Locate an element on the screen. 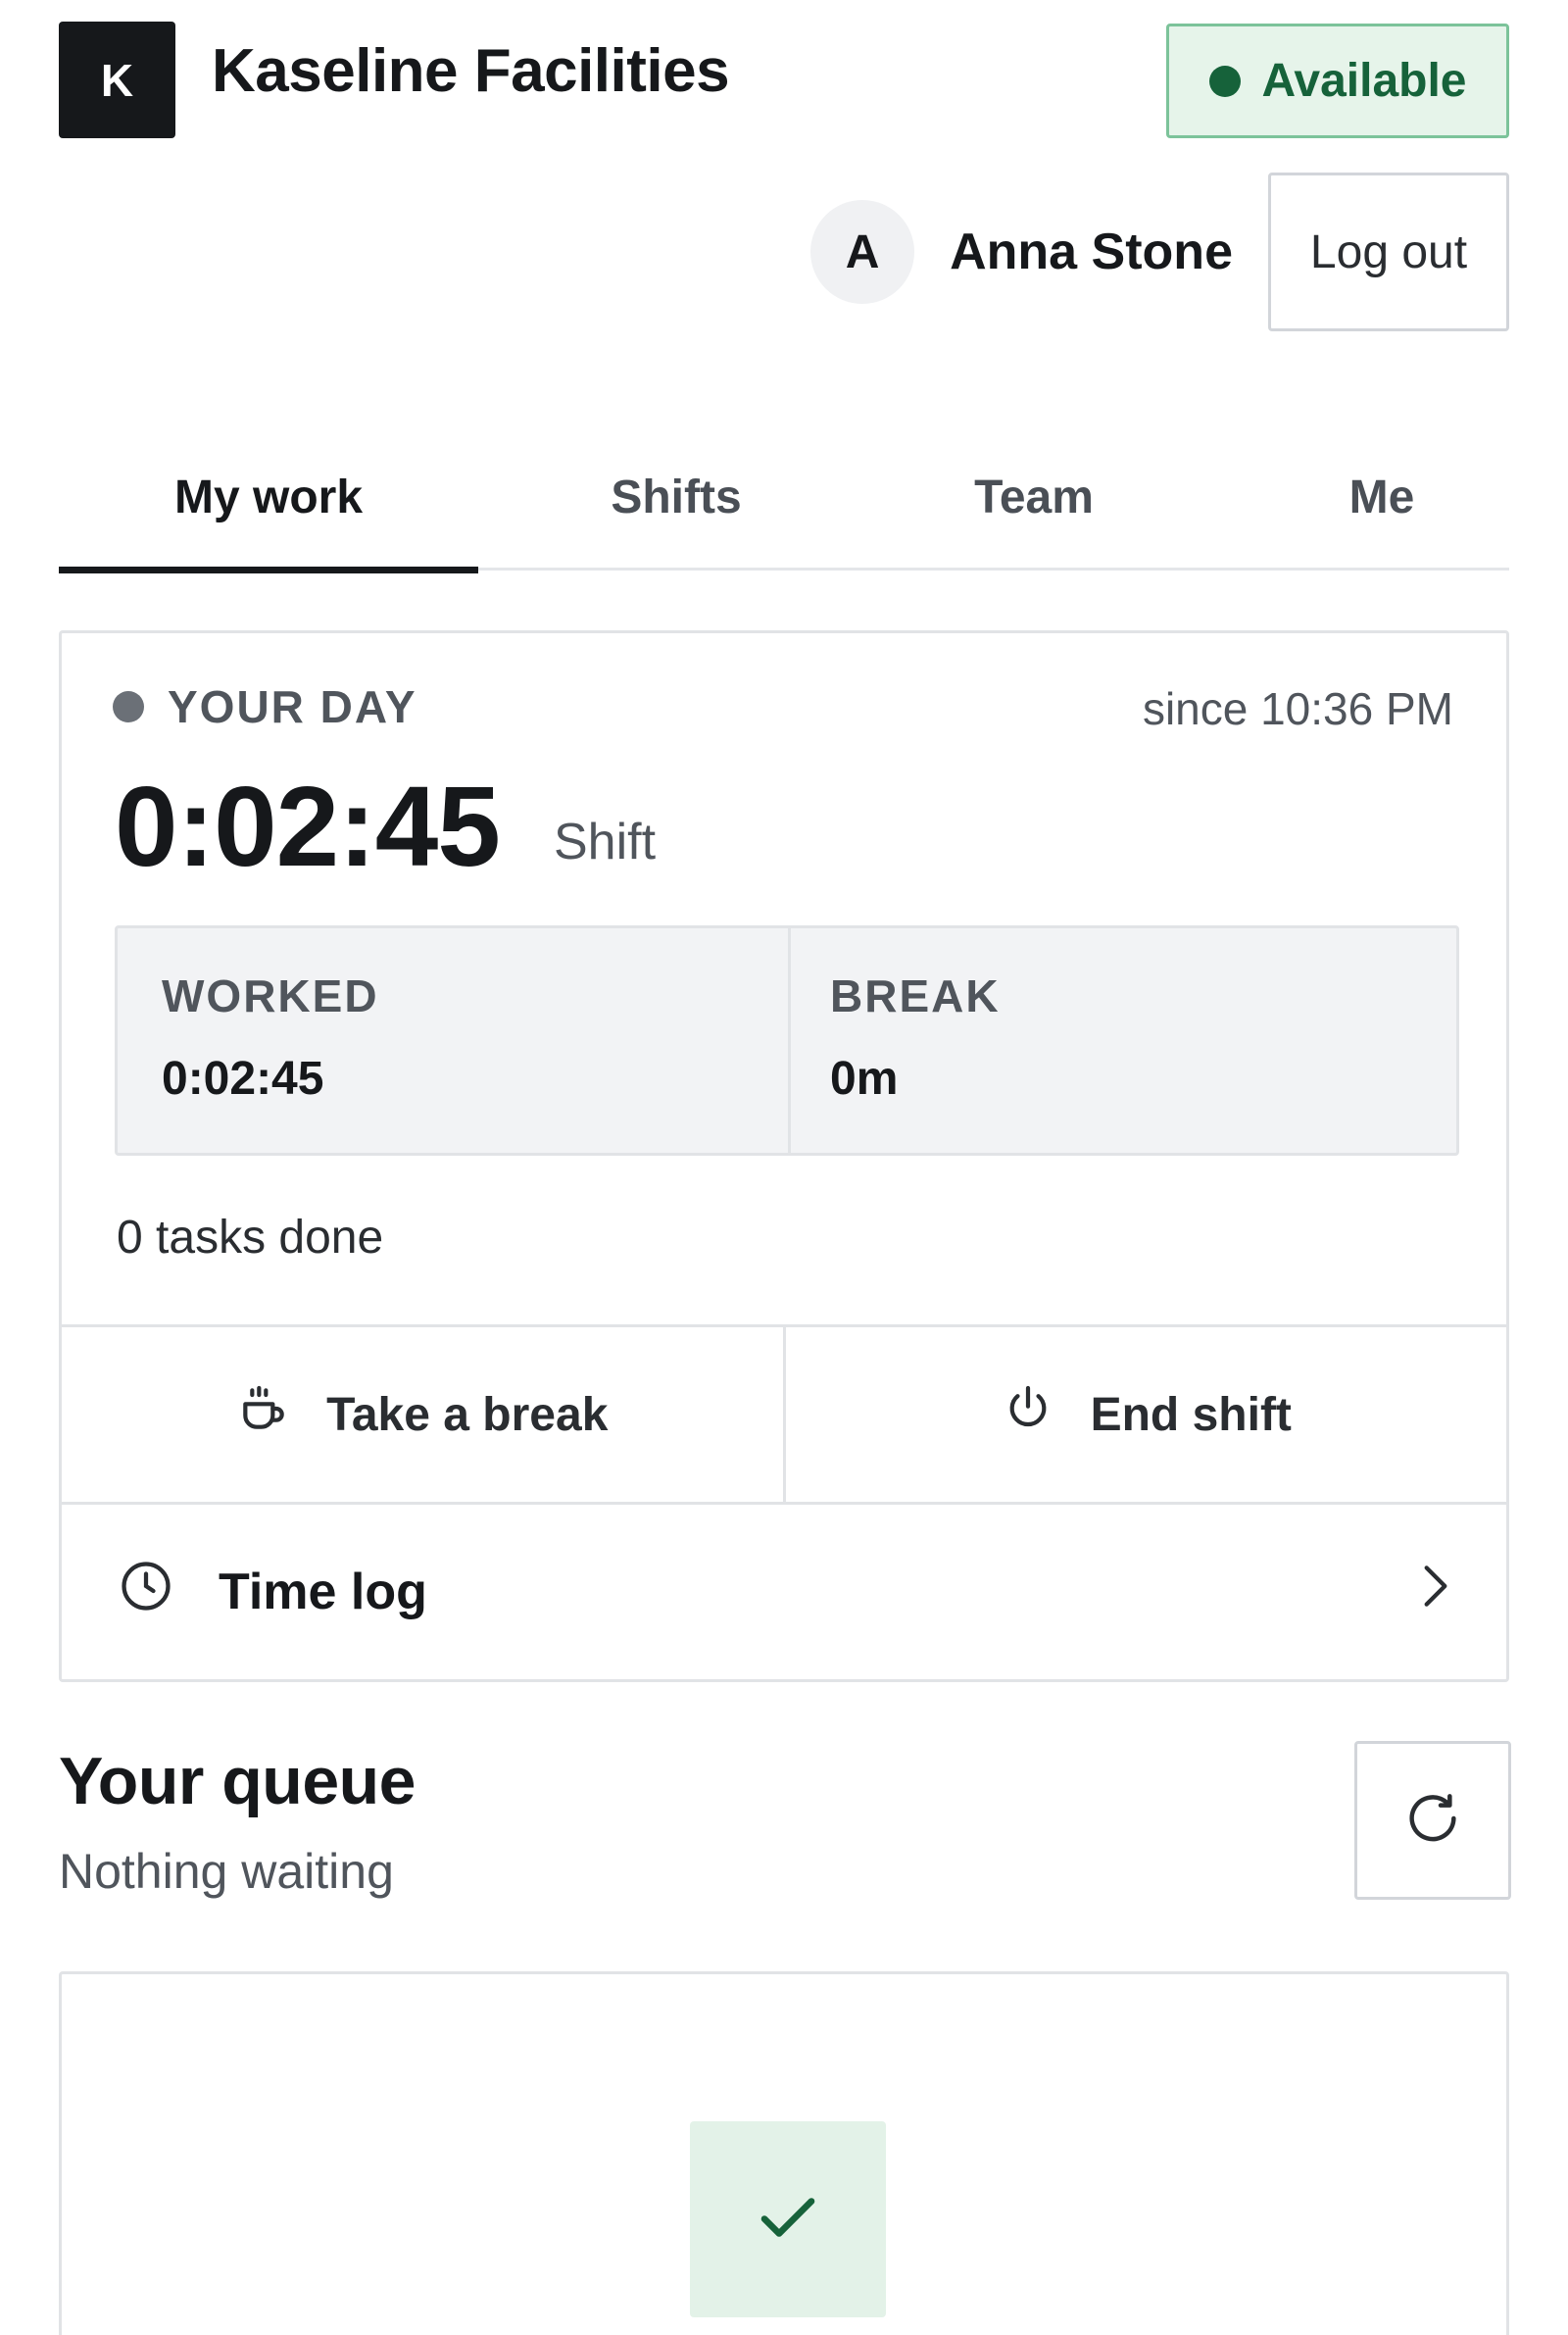  tab-team: Team is located at coordinates (1034, 497).